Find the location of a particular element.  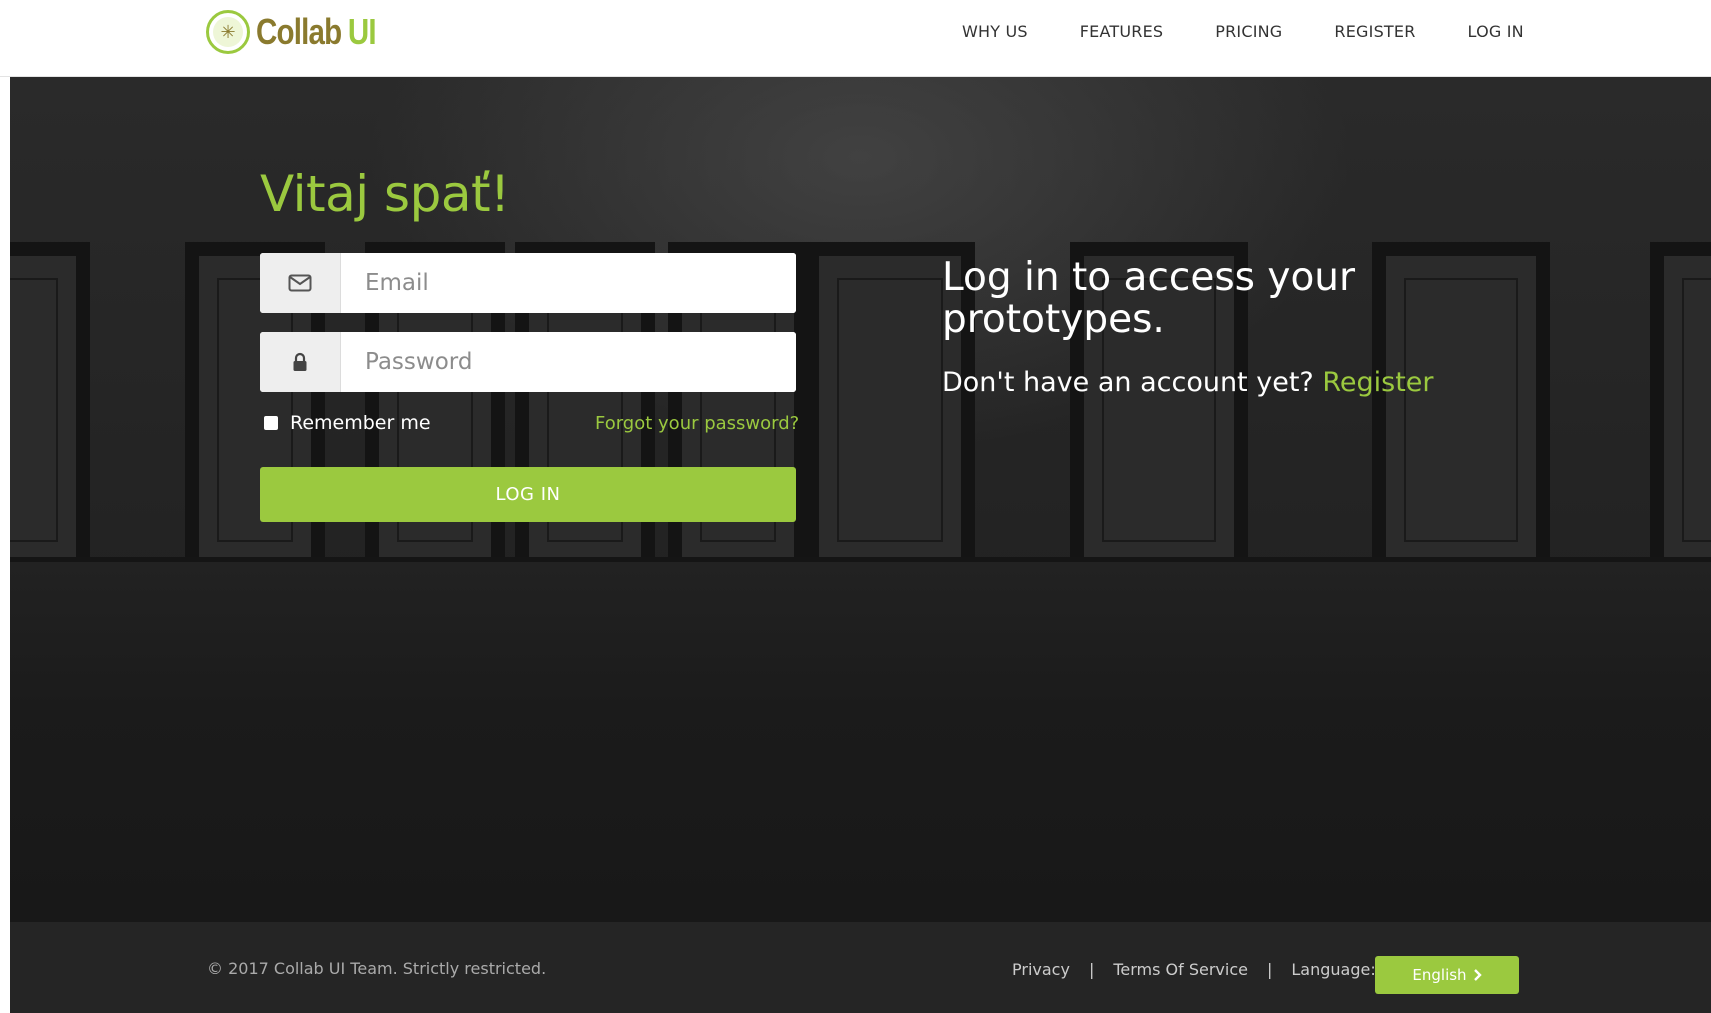

no-account-text: Don't have an account yet? Register is located at coordinates (1188, 382).